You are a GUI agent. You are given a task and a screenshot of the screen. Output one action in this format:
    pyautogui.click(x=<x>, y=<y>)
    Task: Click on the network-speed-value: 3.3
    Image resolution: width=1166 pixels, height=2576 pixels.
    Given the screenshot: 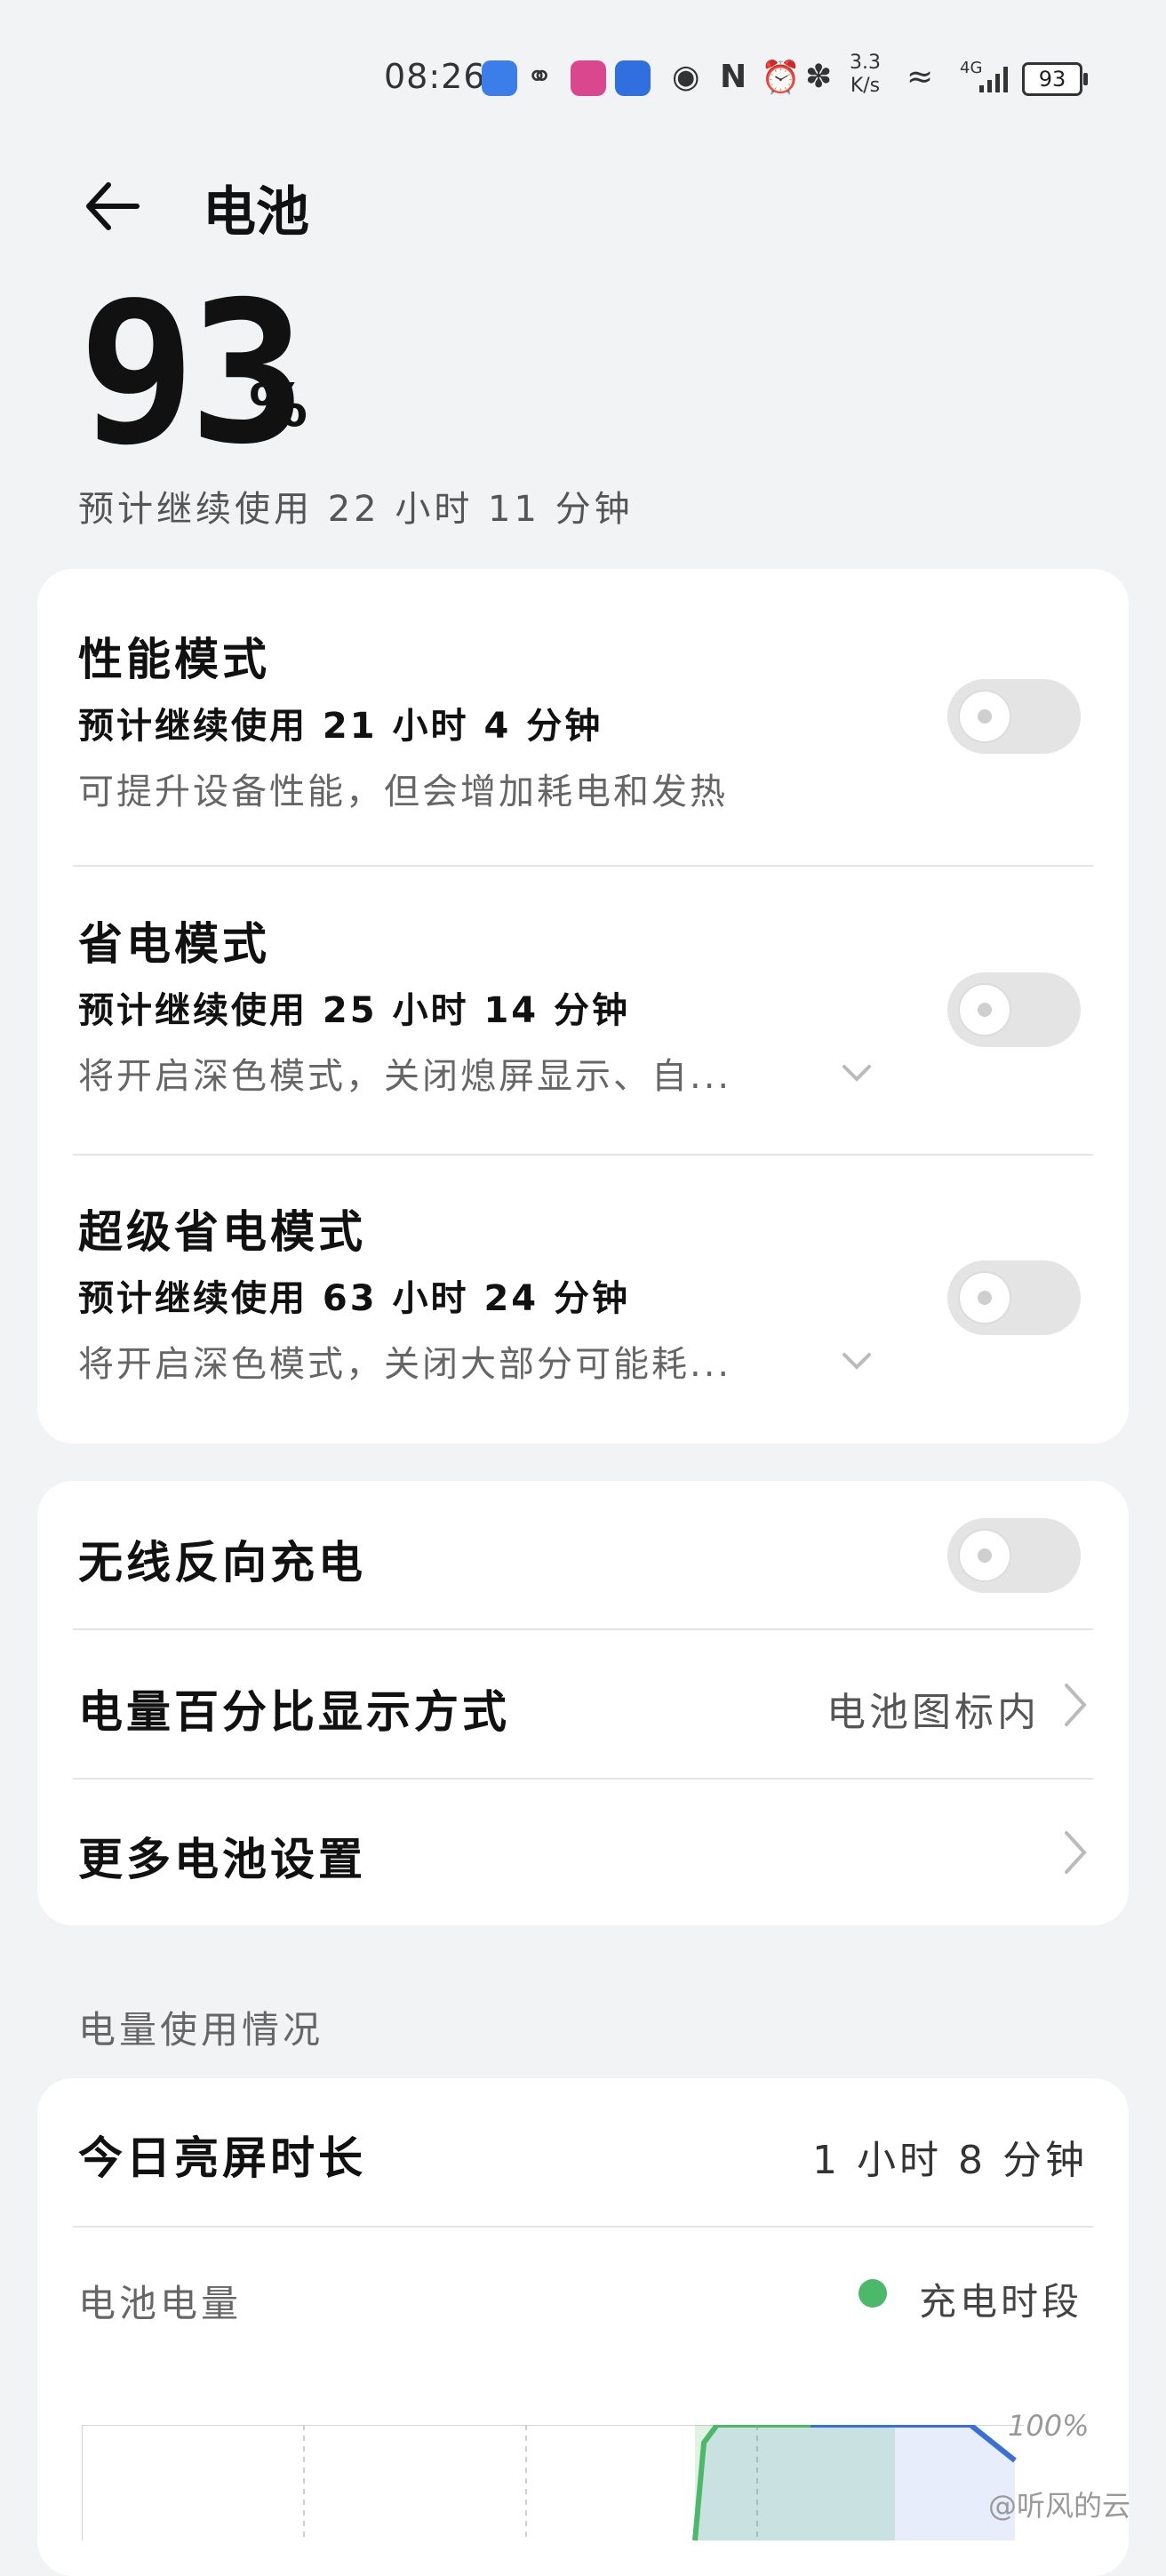 What is the action you would take?
    pyautogui.click(x=865, y=63)
    